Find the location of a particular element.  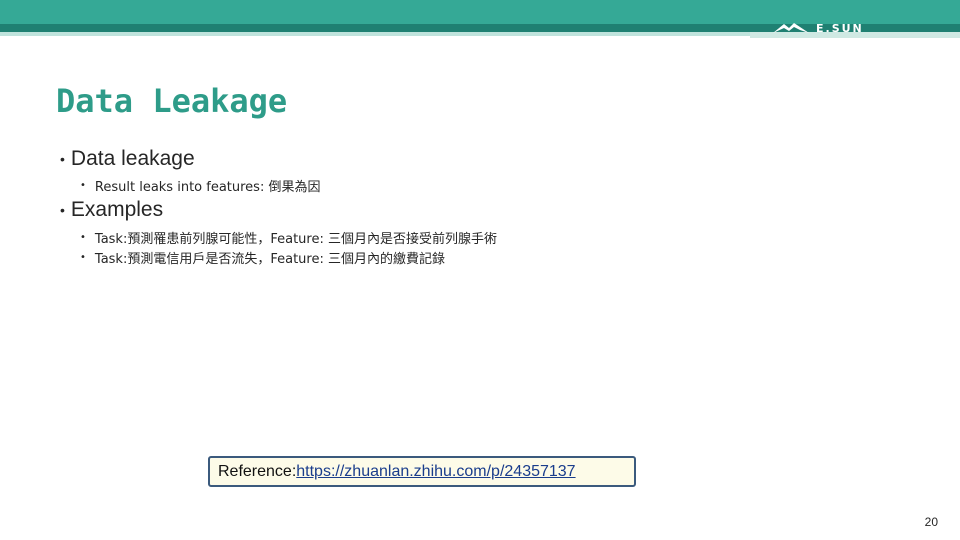

list-item-text: Task:預測電信用戶是否流失，Feature: 三個月內的繳費記錄 is located at coordinates (269, 259).